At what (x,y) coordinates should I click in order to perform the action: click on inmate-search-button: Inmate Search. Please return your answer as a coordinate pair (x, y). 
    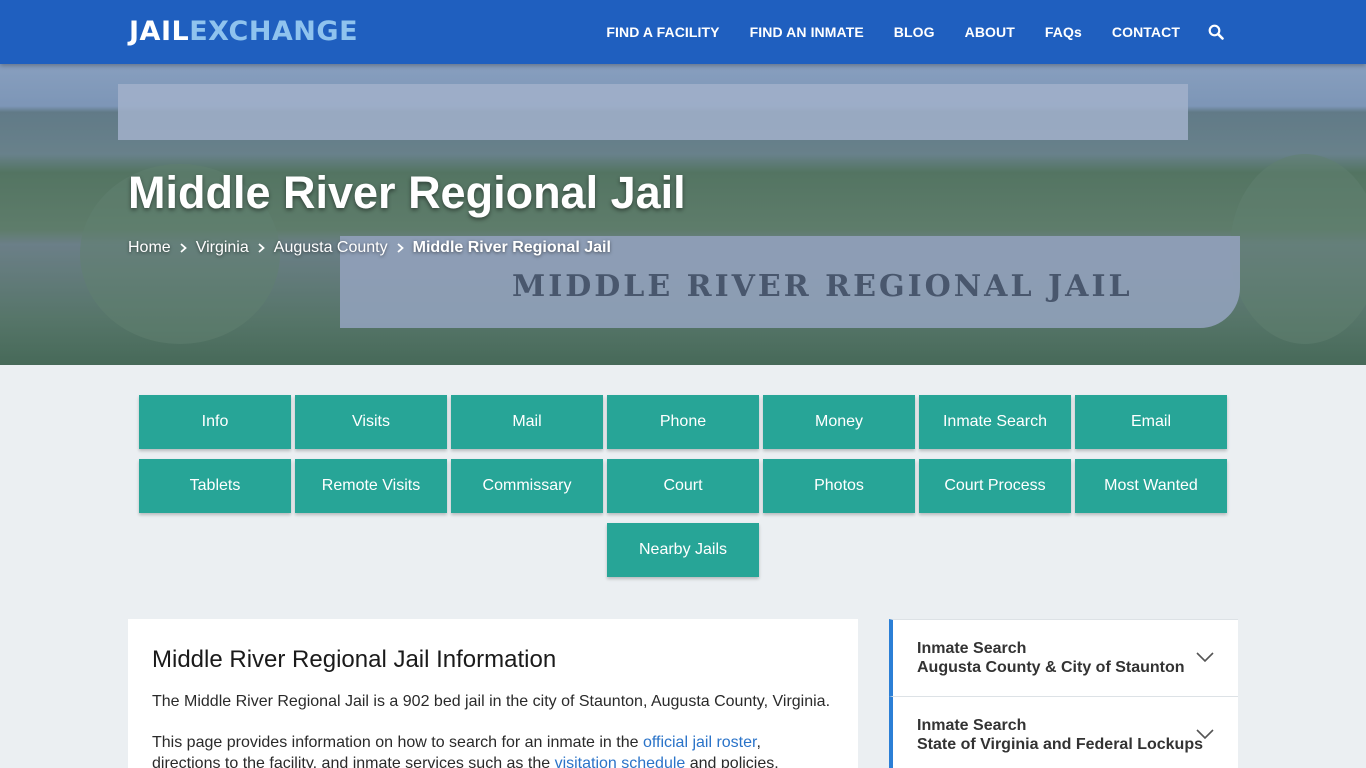
    Looking at the image, I should click on (995, 422).